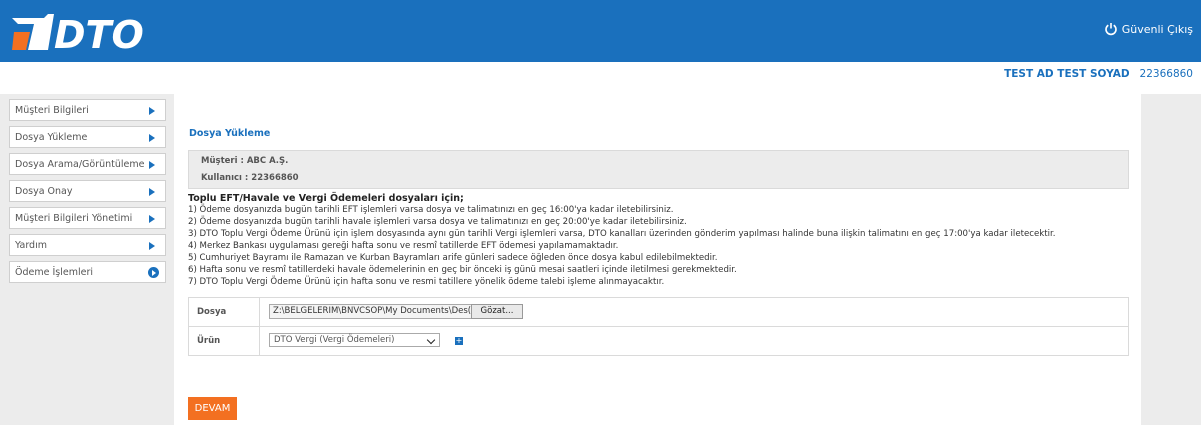 The image size is (1201, 425). Describe the element at coordinates (209, 341) in the screenshot. I see `product-label: Ürün` at that location.